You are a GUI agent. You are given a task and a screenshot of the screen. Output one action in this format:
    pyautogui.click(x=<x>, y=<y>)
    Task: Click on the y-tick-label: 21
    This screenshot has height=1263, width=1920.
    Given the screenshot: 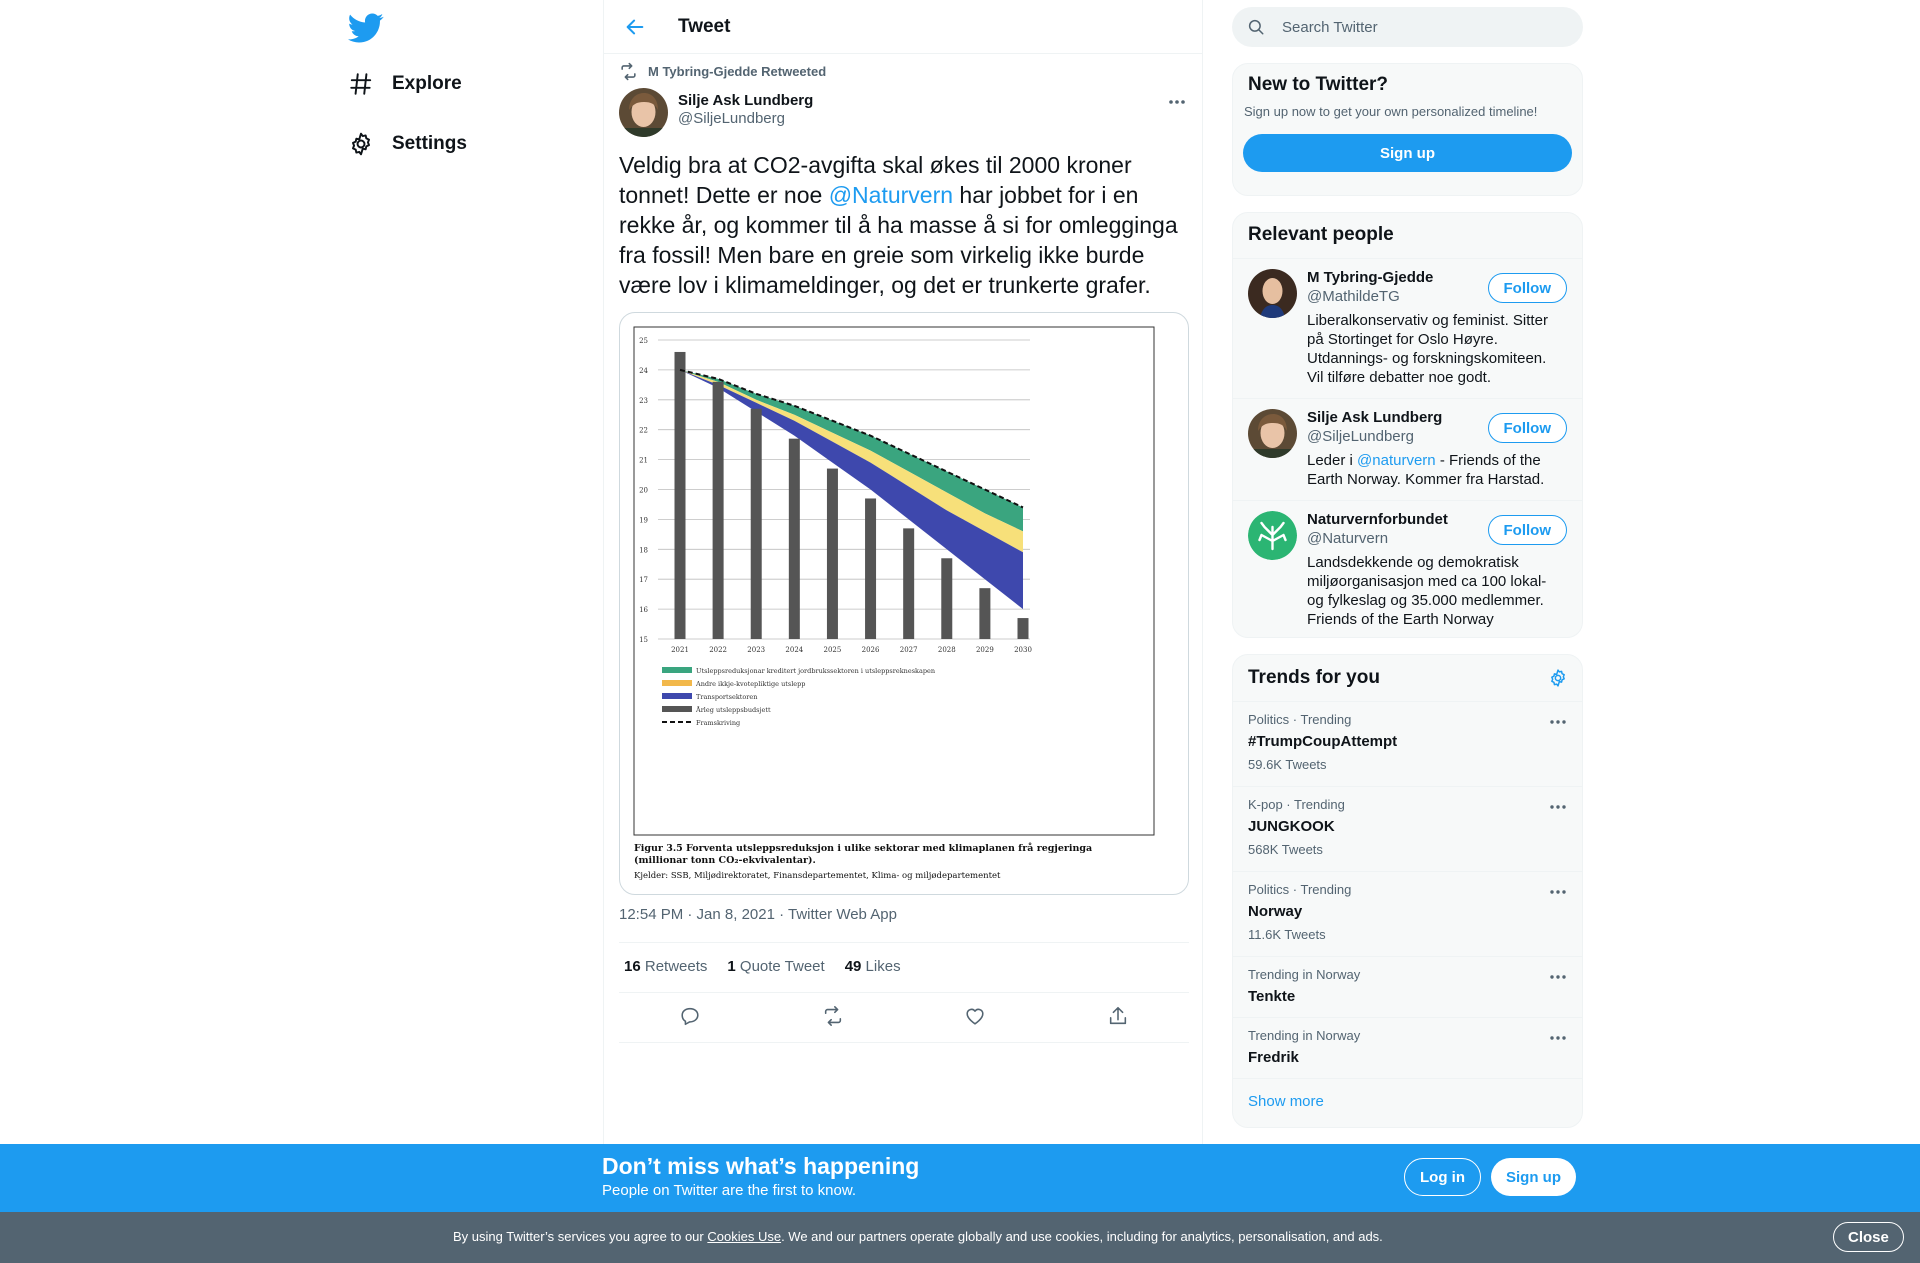 What is the action you would take?
    pyautogui.click(x=643, y=461)
    